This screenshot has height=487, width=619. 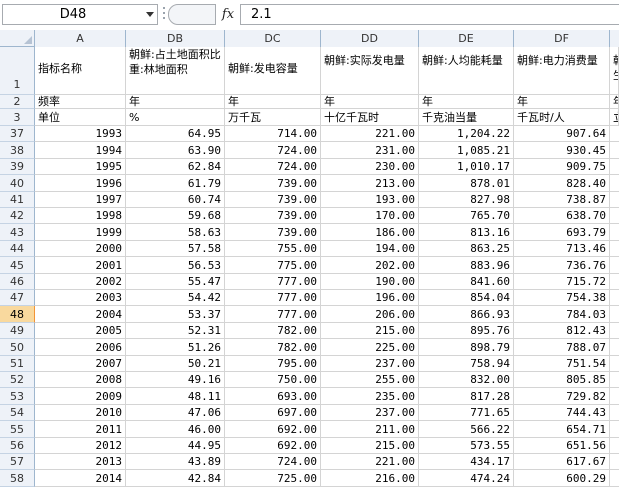 I want to click on cell-a-3: 单位, so click(x=80, y=117).